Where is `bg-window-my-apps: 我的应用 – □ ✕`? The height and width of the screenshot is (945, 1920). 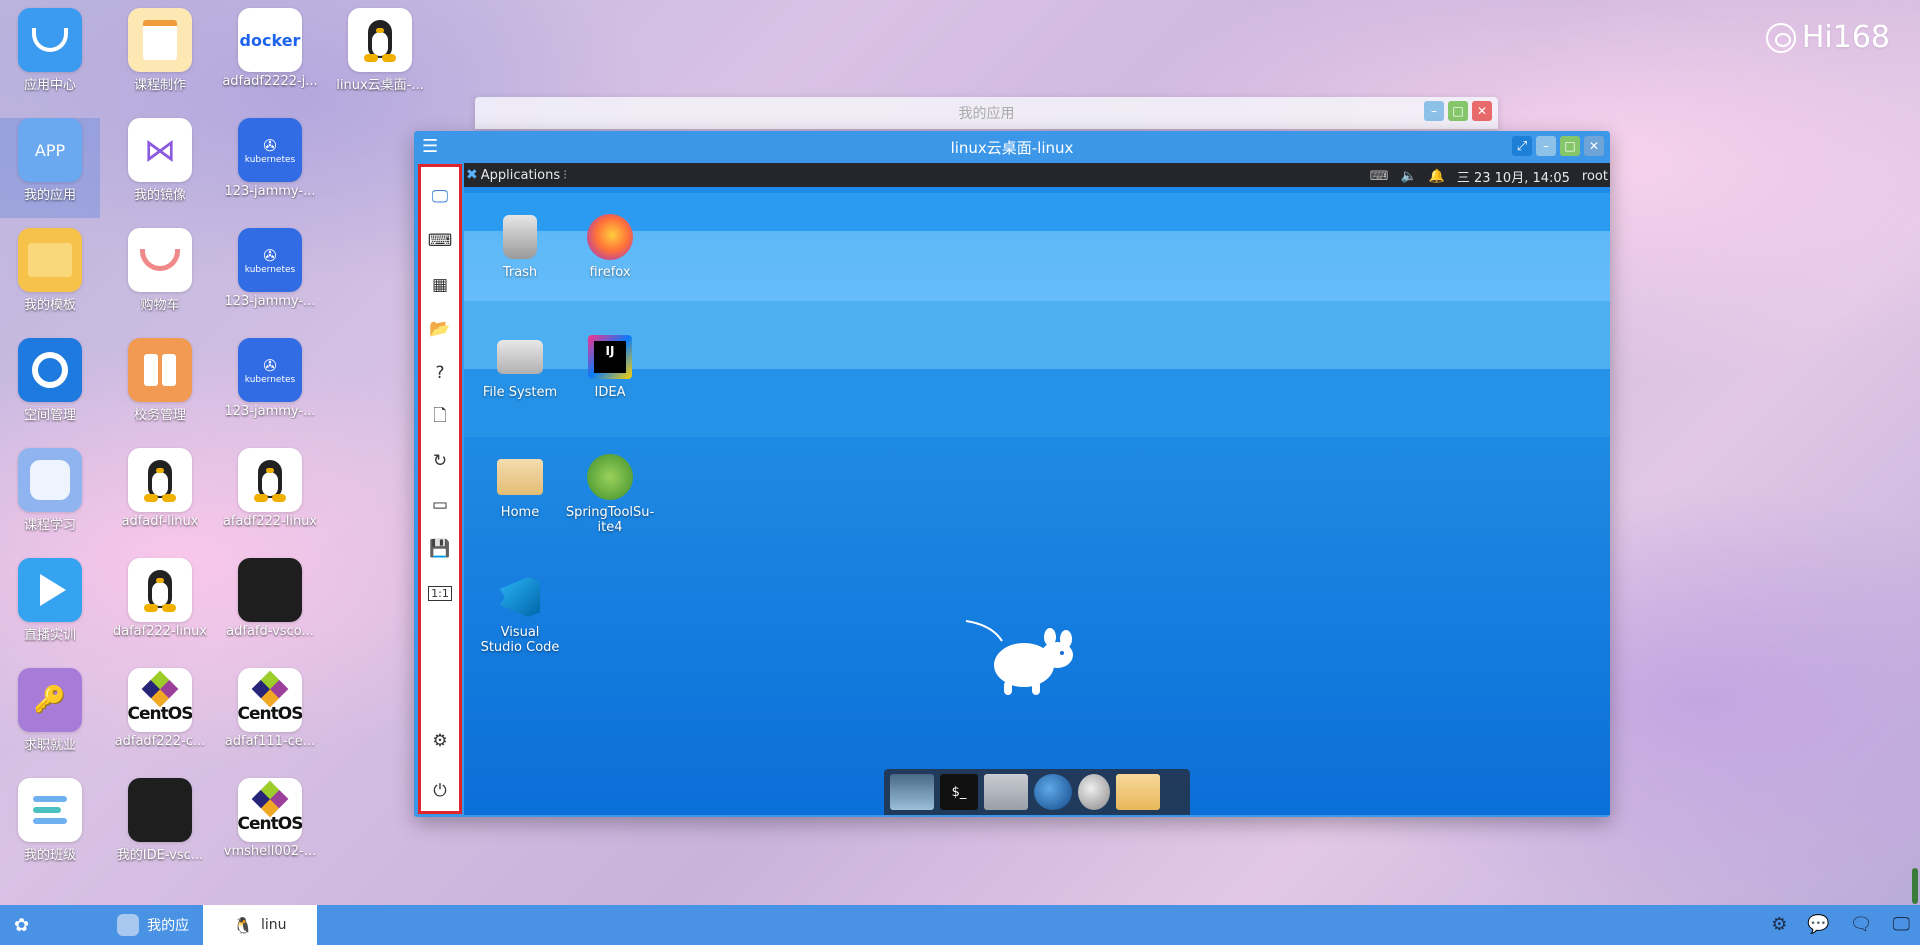 bg-window-my-apps: 我的应用 – □ ✕ is located at coordinates (986, 113).